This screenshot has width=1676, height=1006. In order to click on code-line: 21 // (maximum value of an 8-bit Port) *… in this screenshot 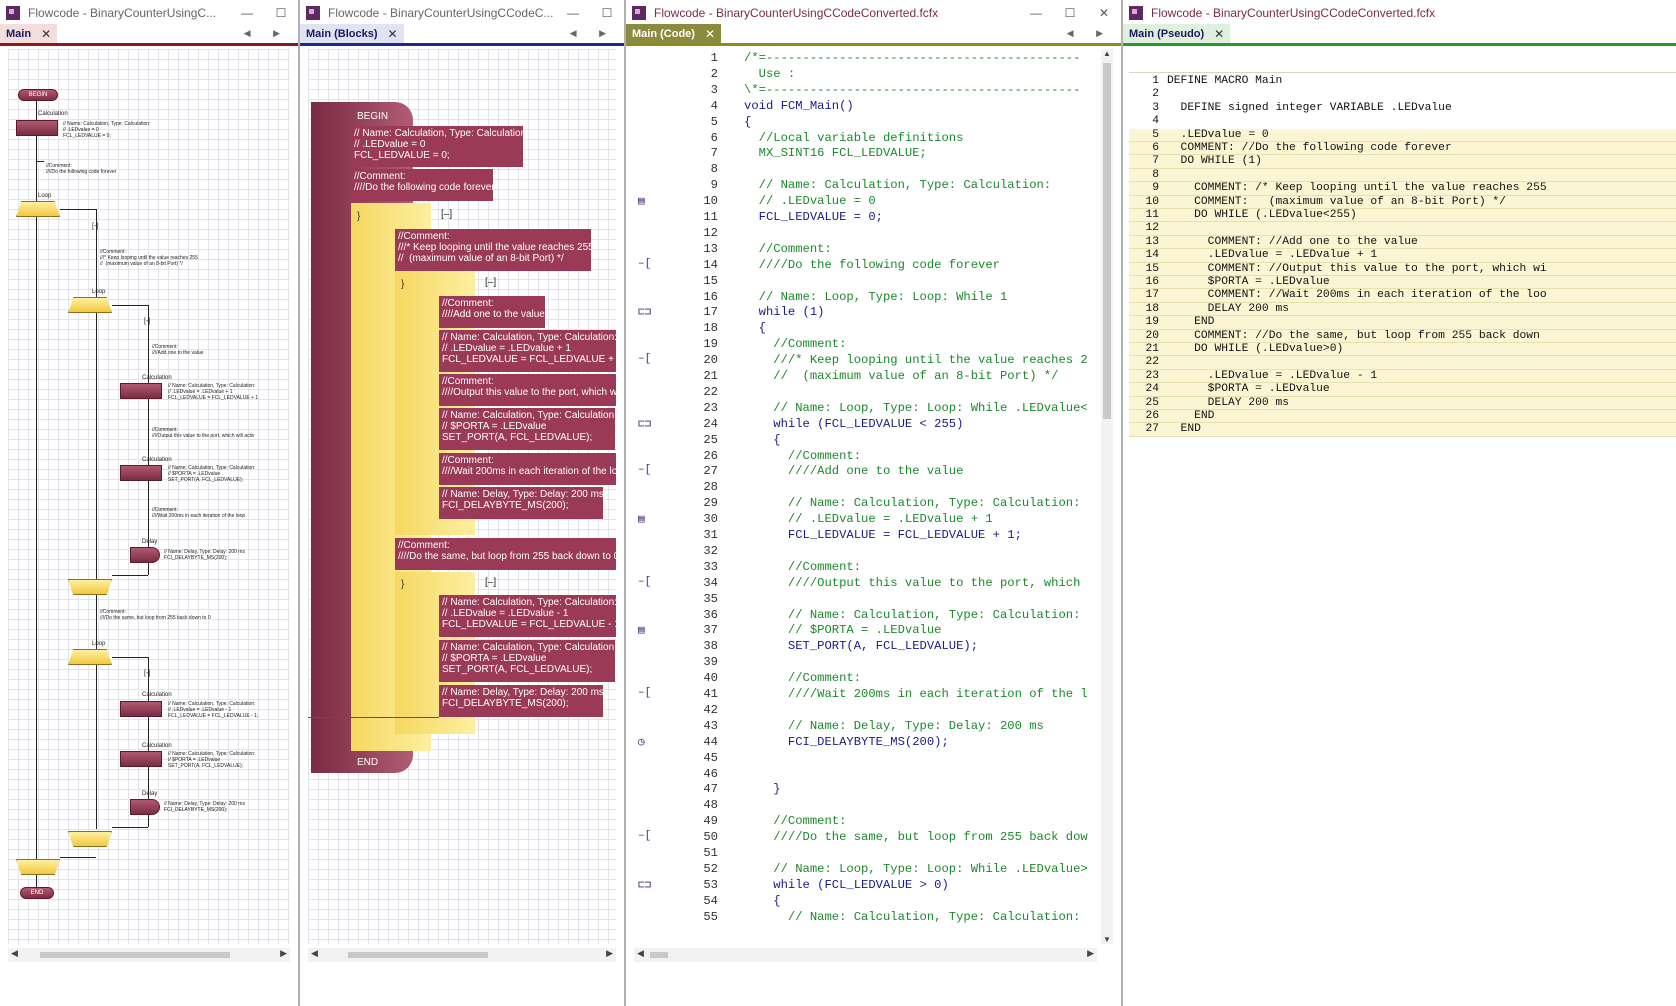, I will do `click(865, 377)`.